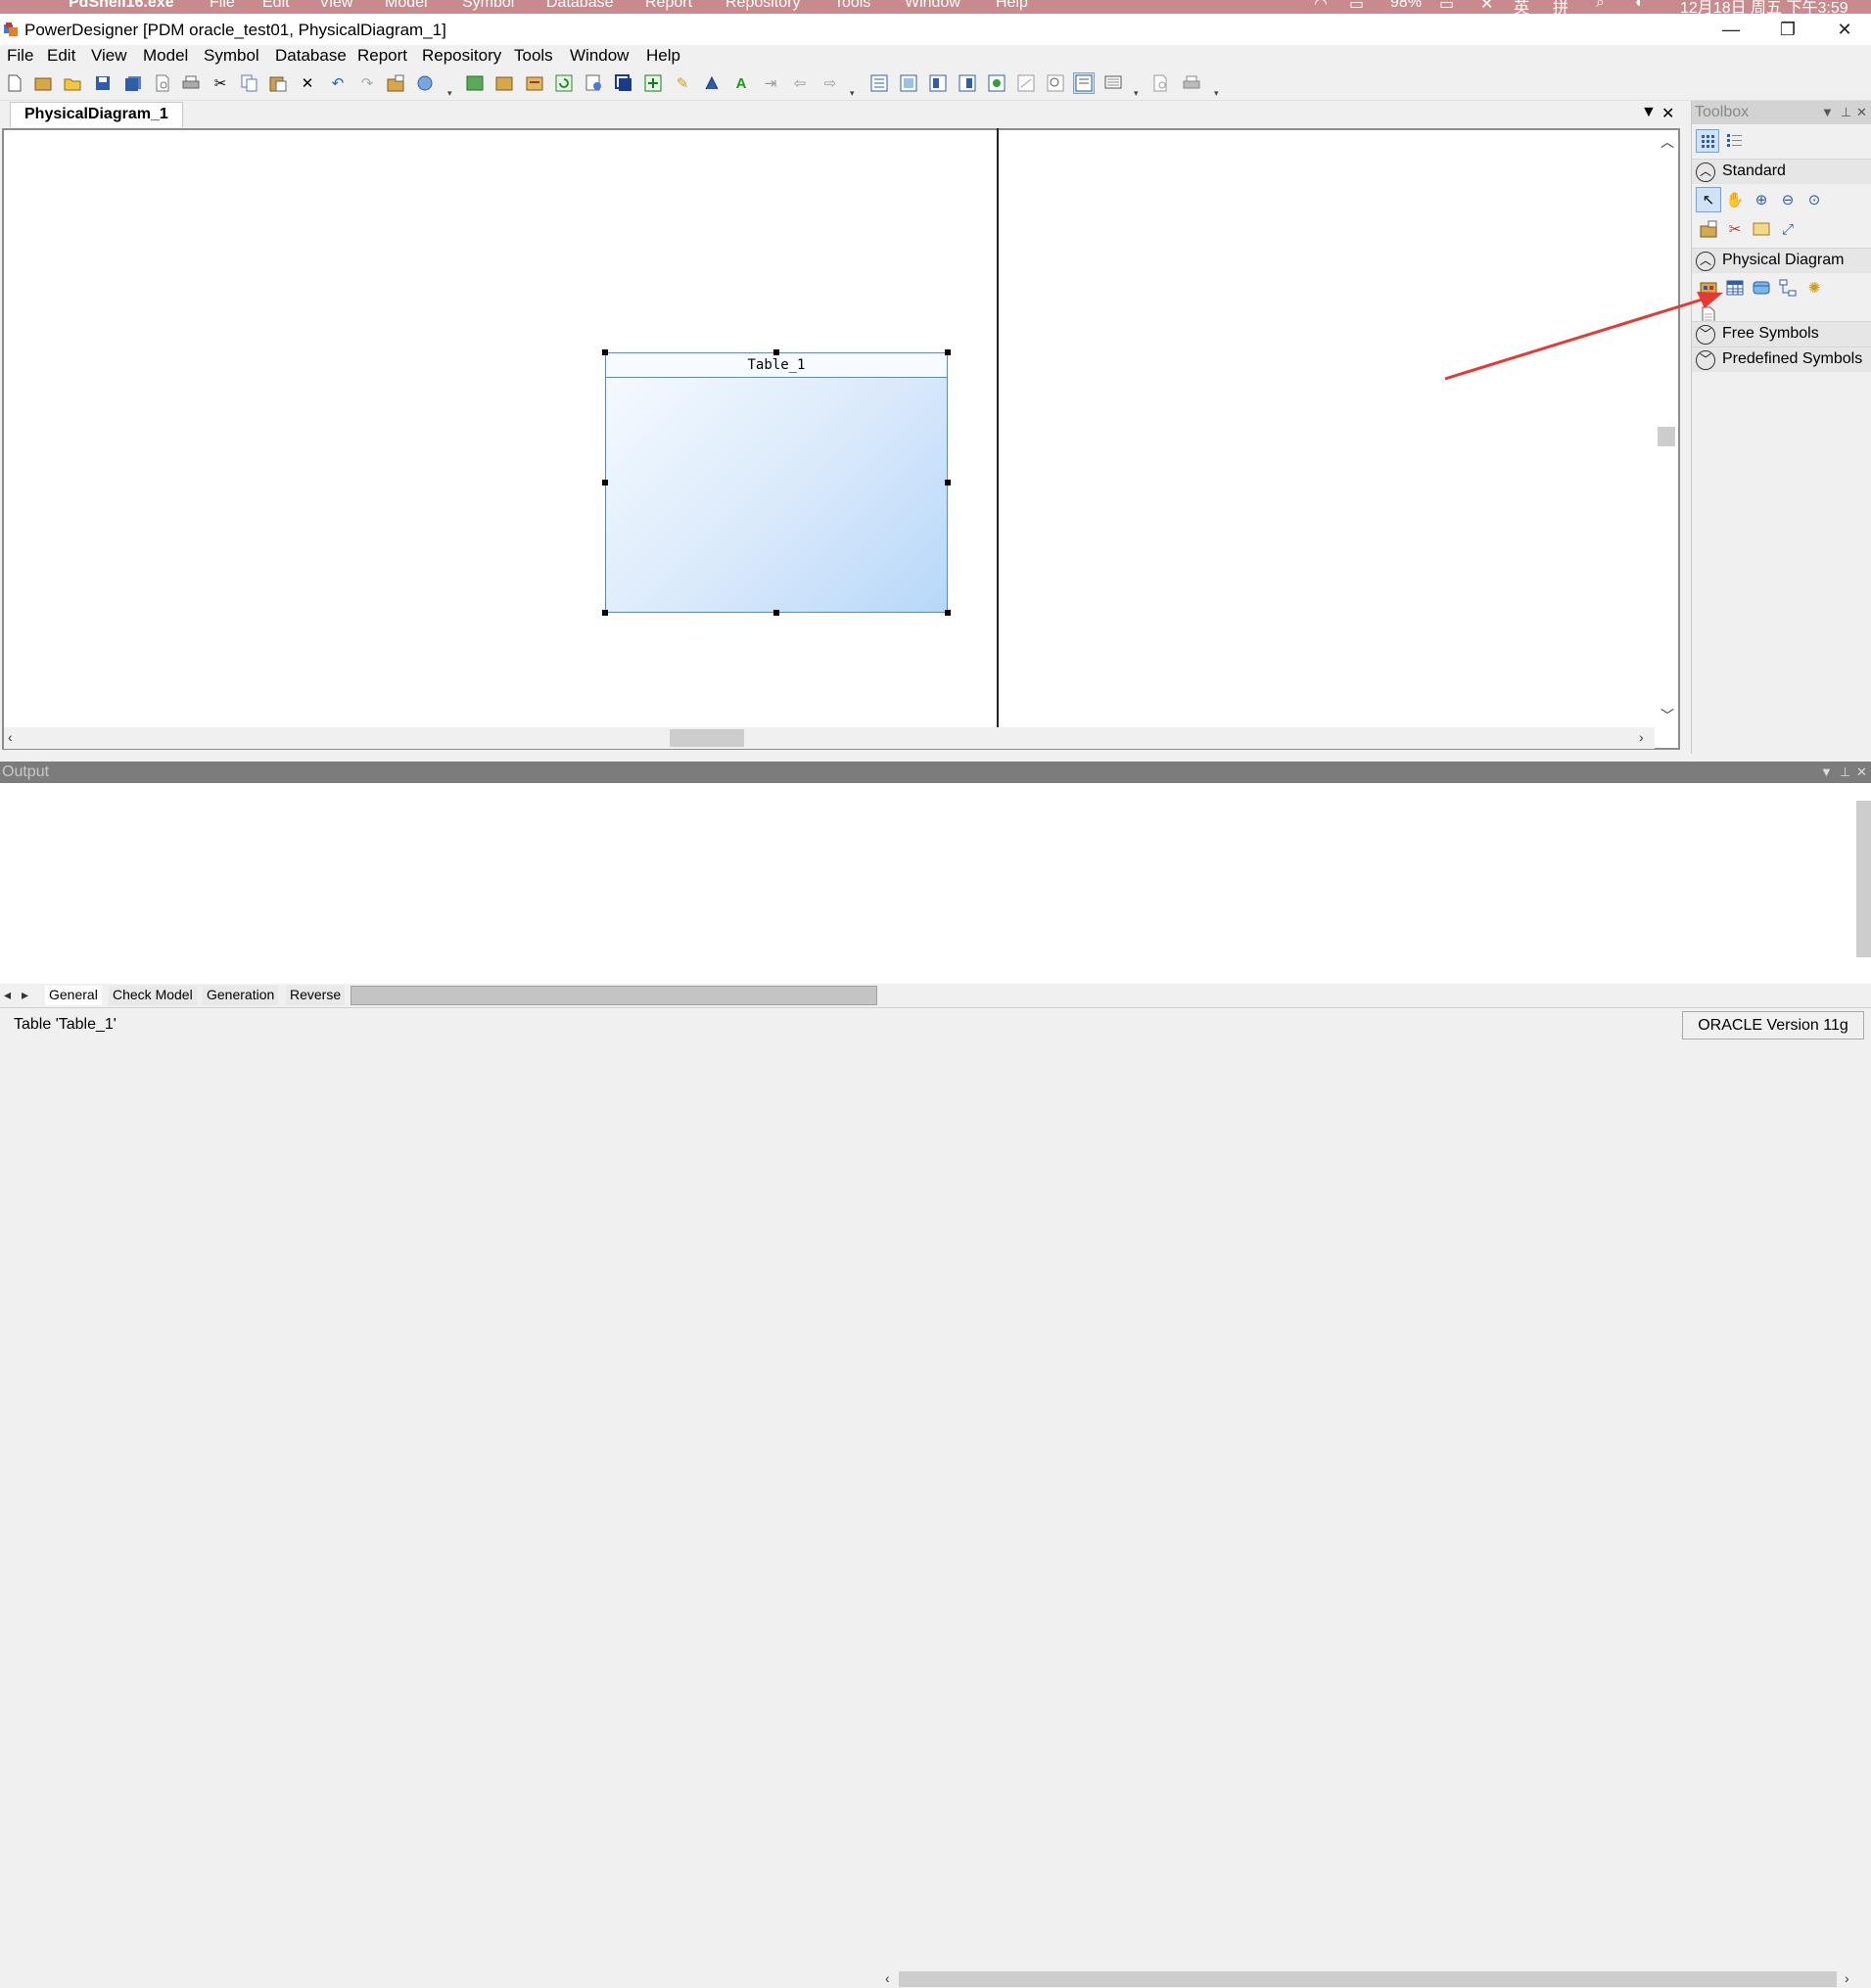 Image resolution: width=1871 pixels, height=1988 pixels. I want to click on resize-handle-s, so click(776, 613).